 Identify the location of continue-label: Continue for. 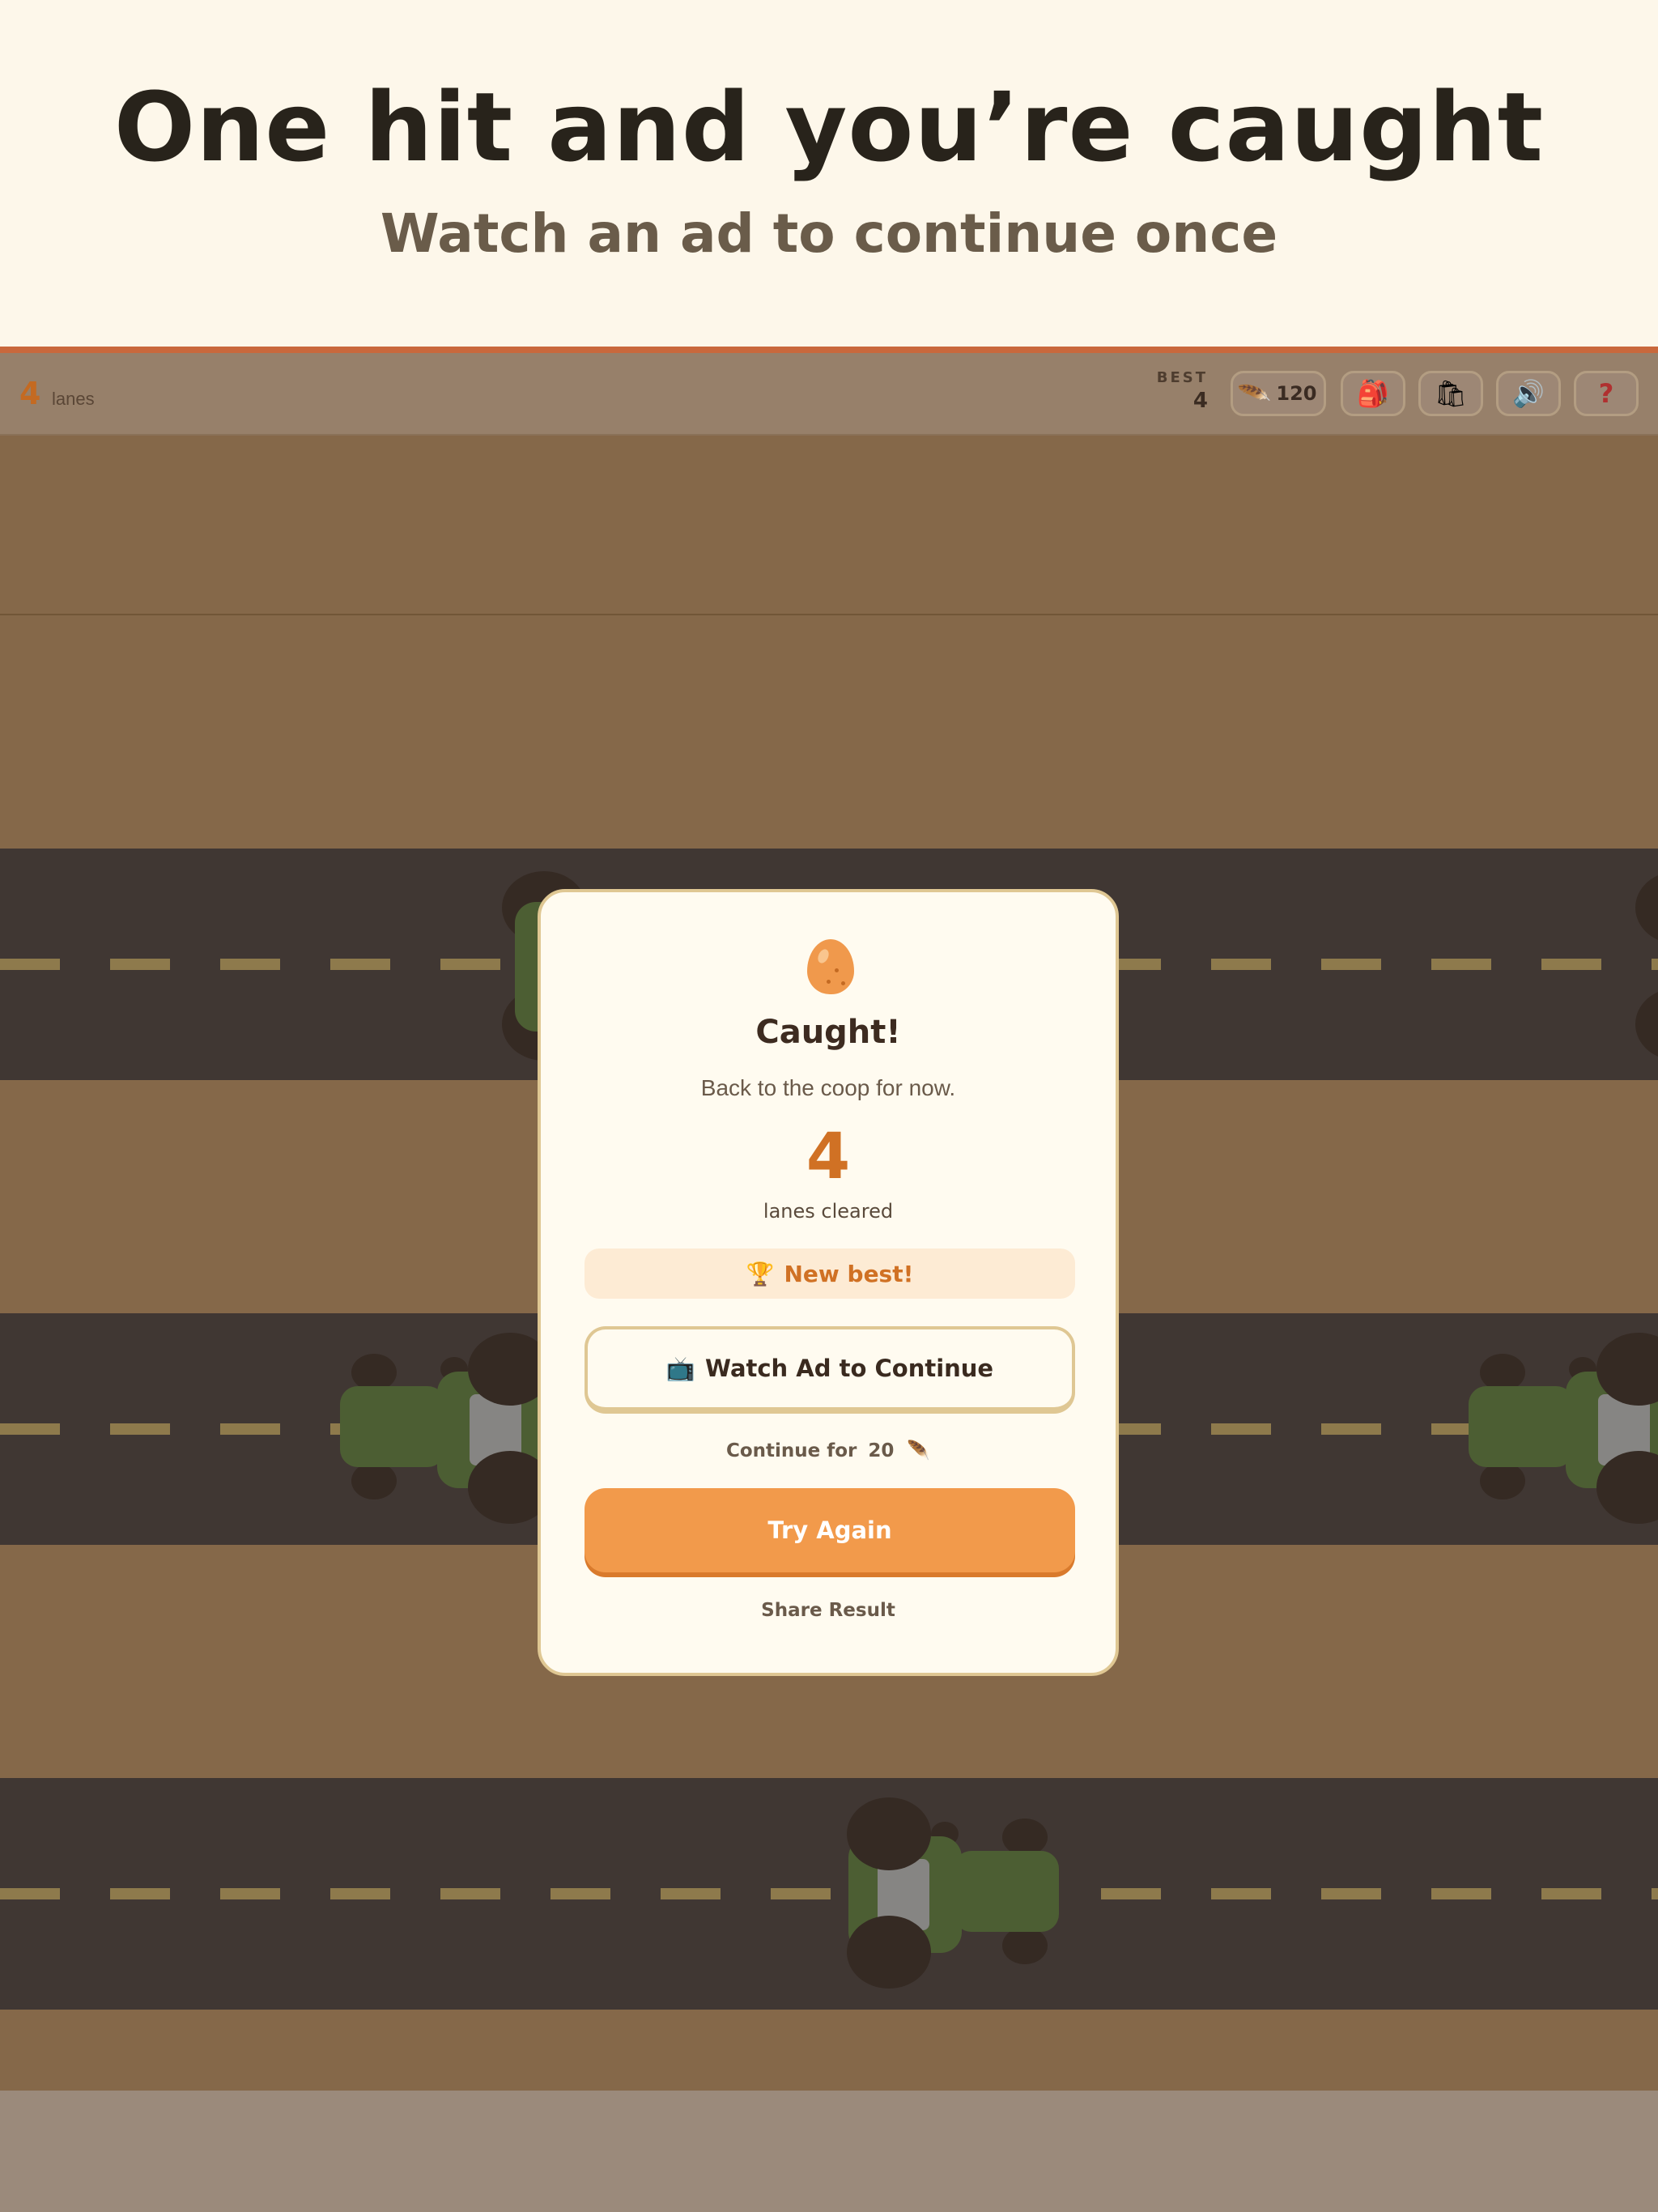
(791, 1450).